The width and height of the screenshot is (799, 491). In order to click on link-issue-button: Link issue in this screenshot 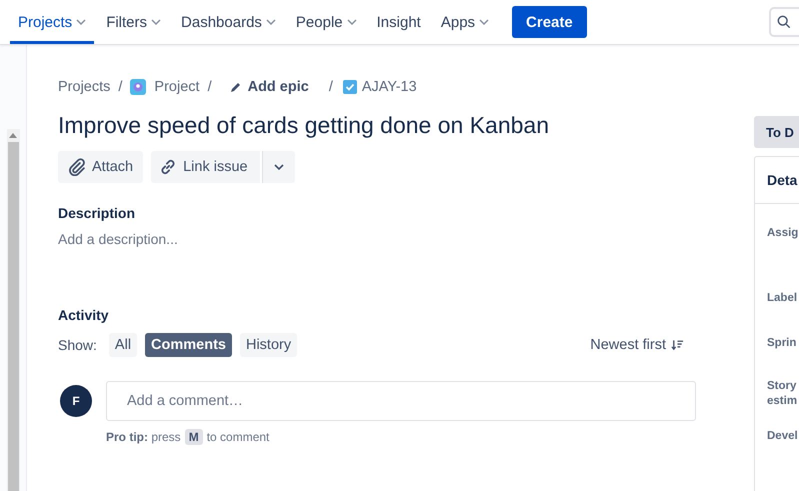, I will do `click(205, 167)`.